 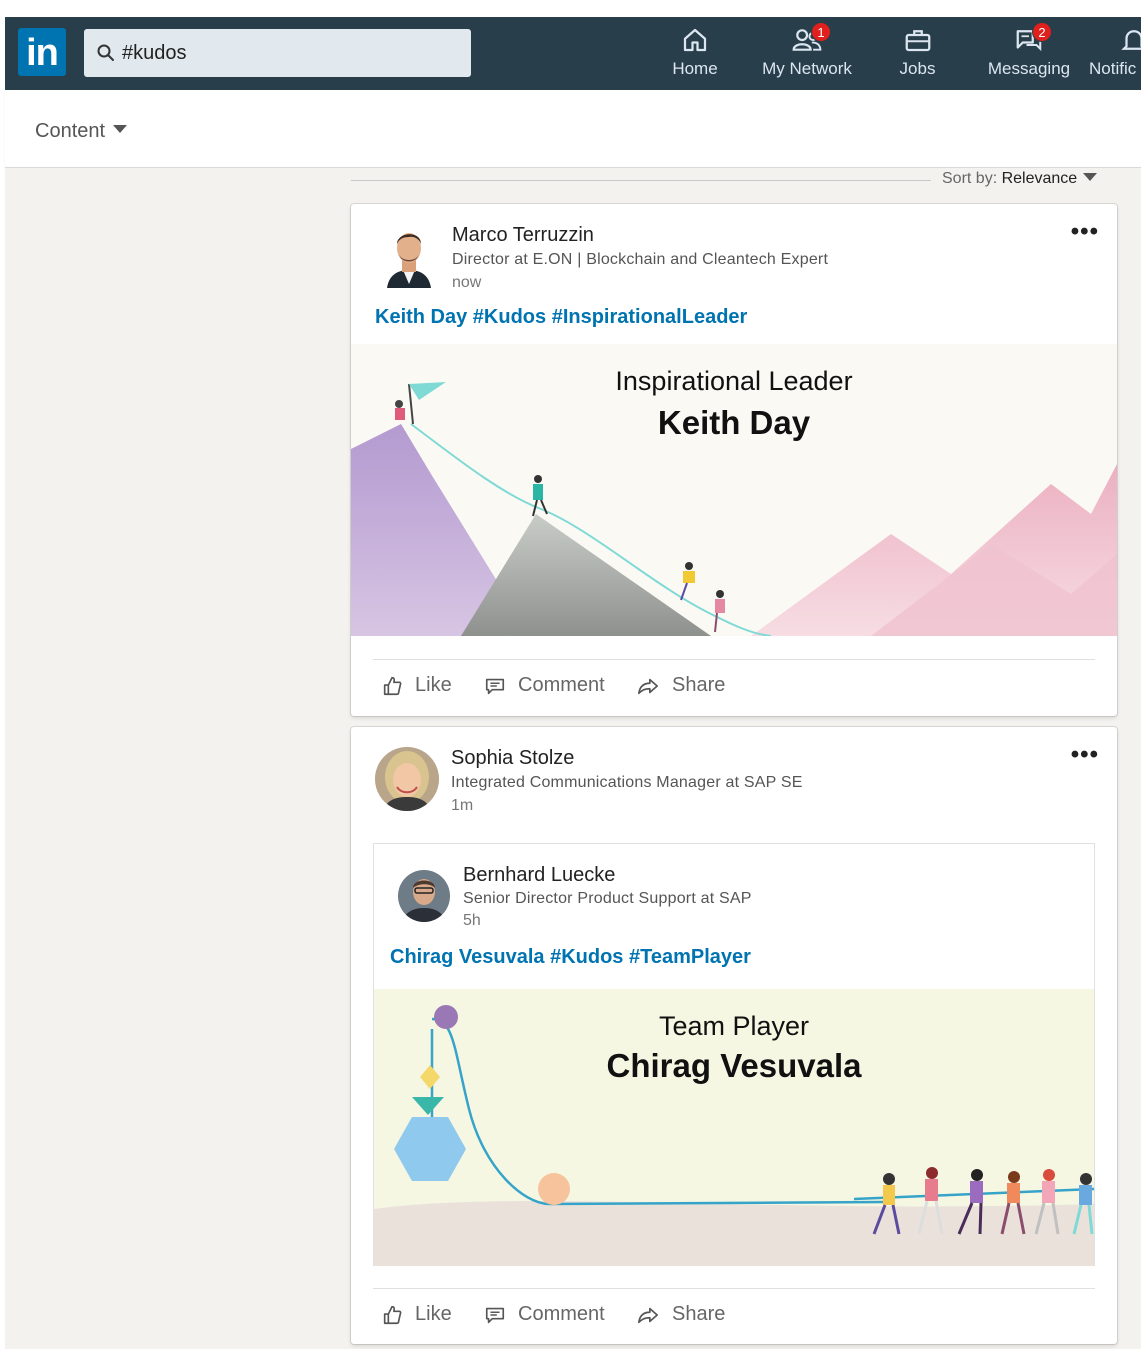 What do you see at coordinates (1029, 50) in the screenshot?
I see `nav-messaging: 2 Messaging` at bounding box center [1029, 50].